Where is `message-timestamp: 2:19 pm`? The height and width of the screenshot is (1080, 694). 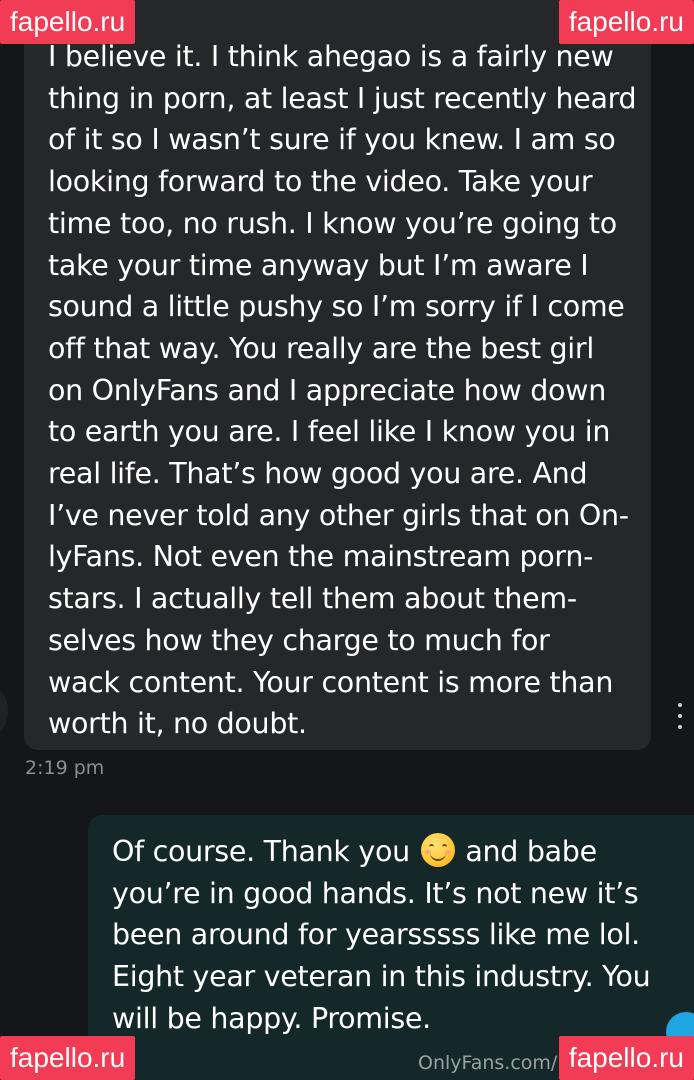 message-timestamp: 2:19 pm is located at coordinates (65, 768).